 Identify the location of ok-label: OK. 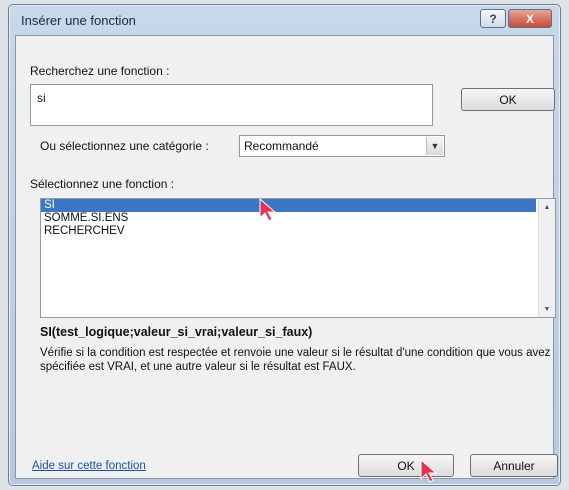
(406, 465).